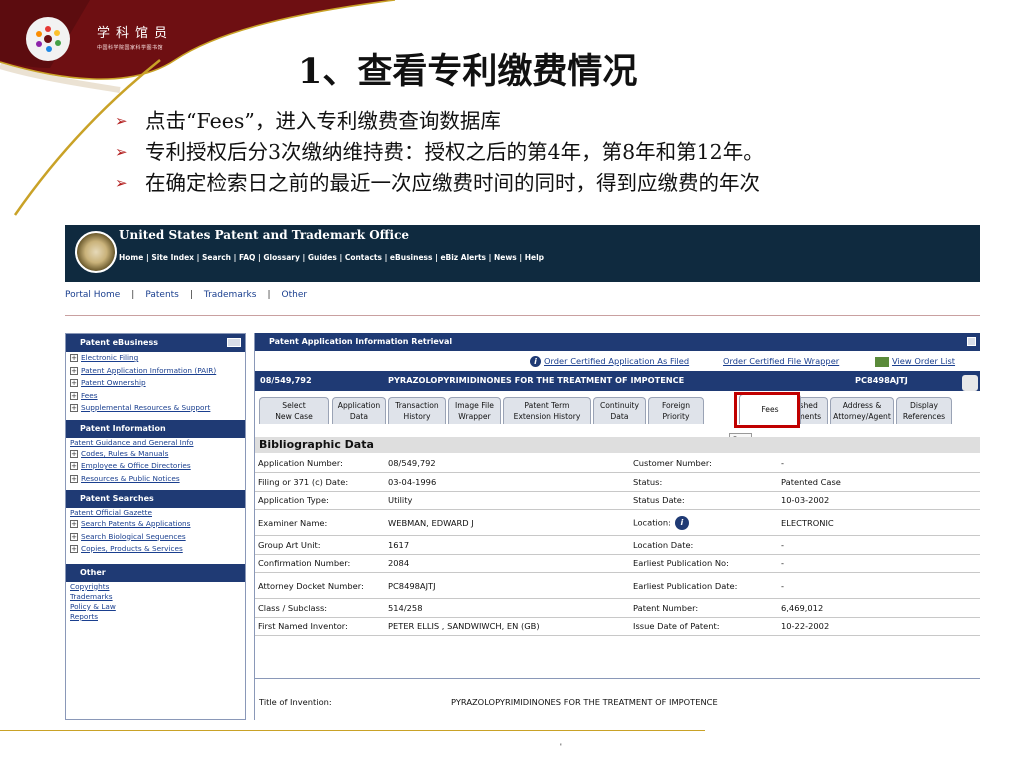 The image size is (1024, 768). I want to click on view-order-list-link: View Order List, so click(915, 361).